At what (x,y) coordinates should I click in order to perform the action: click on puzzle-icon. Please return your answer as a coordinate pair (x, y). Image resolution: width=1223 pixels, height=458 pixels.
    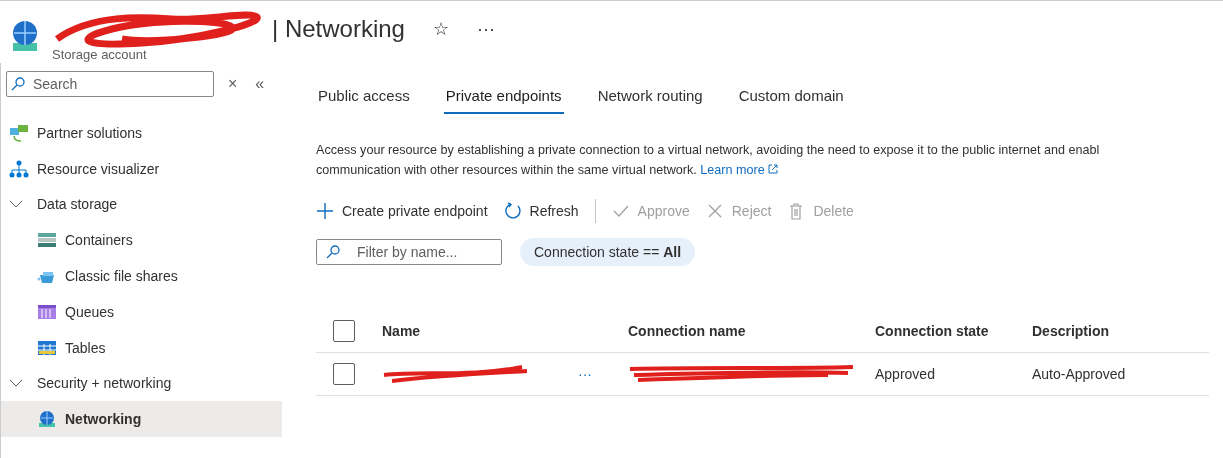
    Looking at the image, I should click on (19, 132).